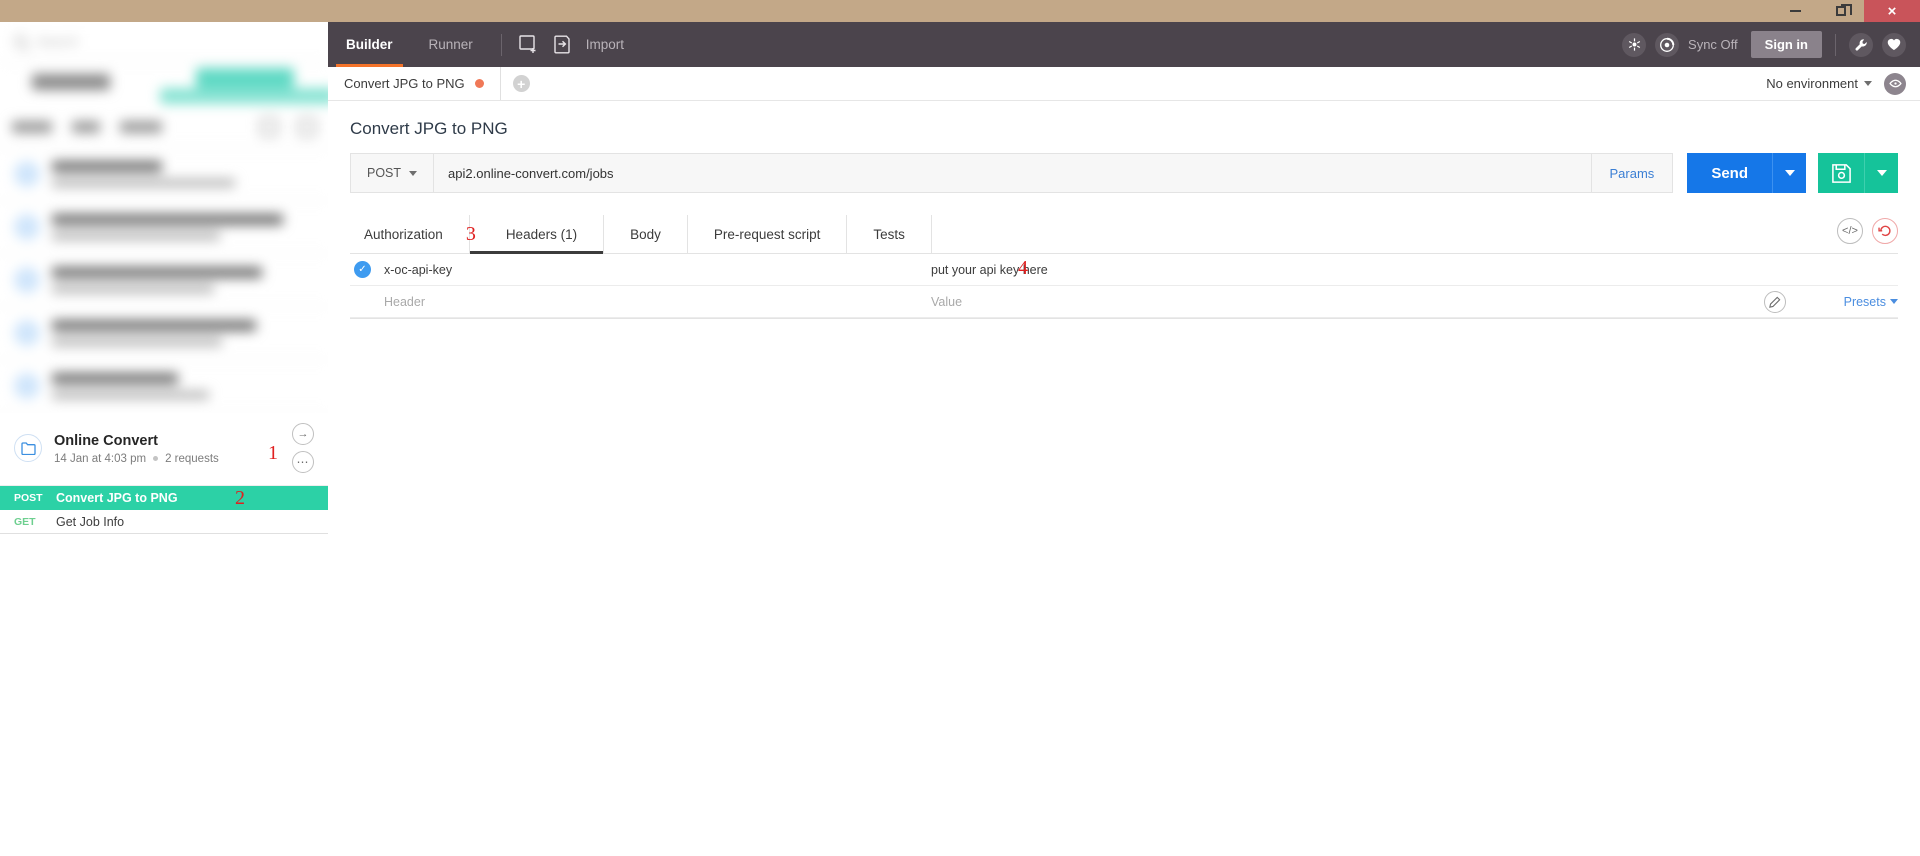 Image resolution: width=1920 pixels, height=856 pixels. I want to click on tab-headers-label: Headers (1), so click(541, 234).